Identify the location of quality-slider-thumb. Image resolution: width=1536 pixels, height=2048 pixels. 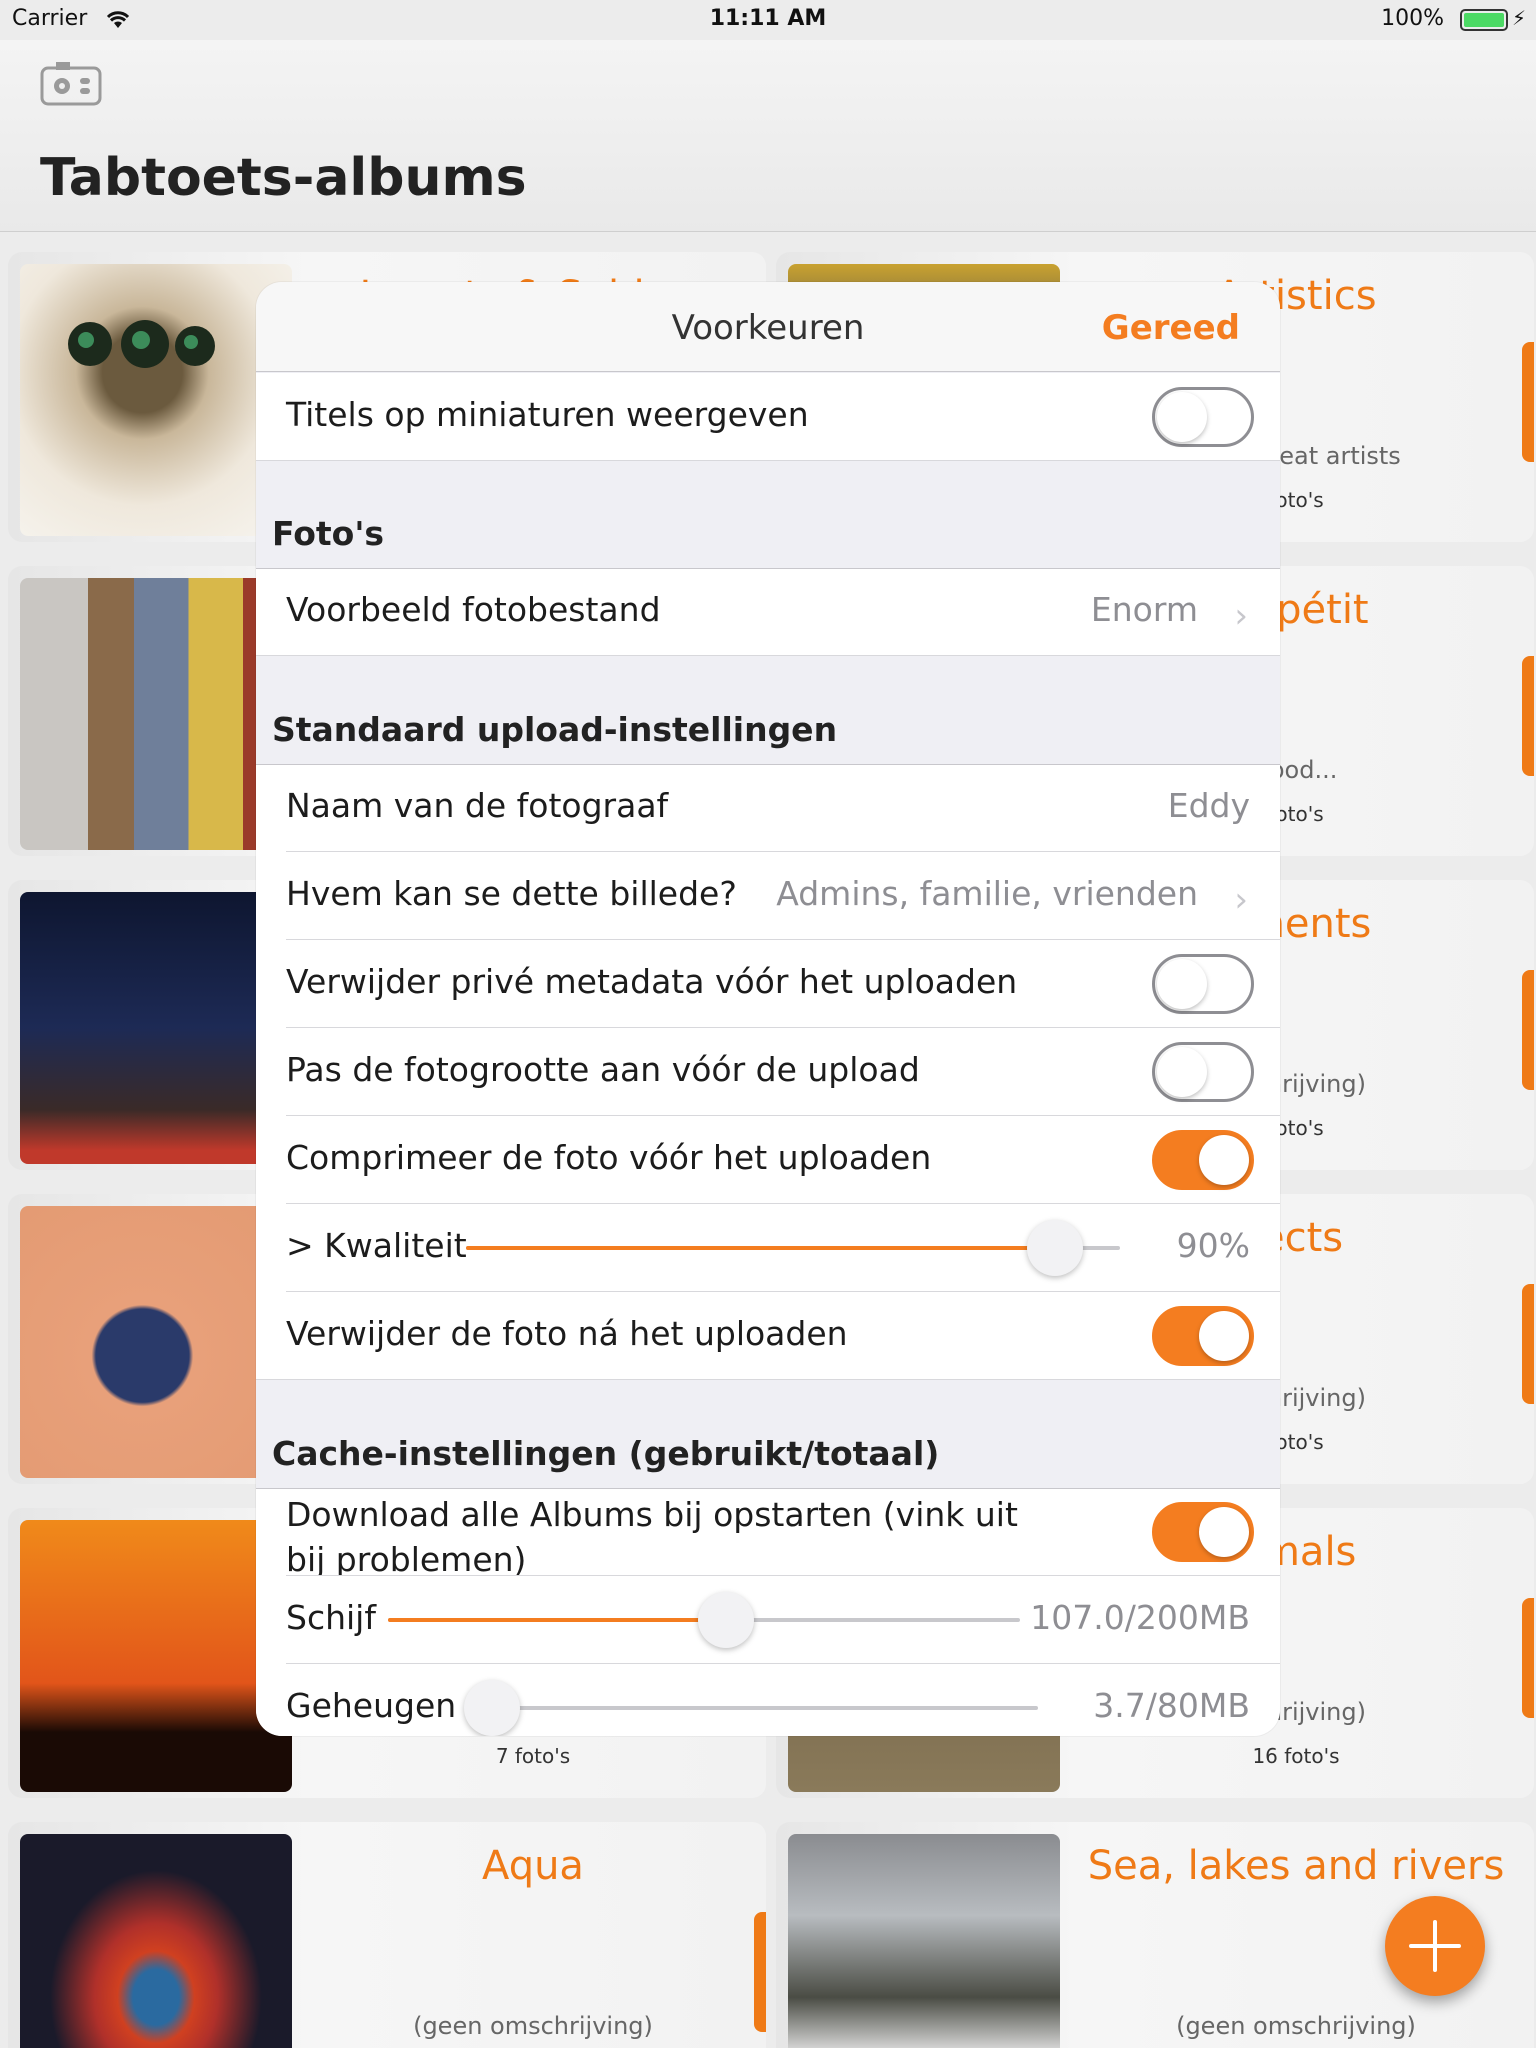
(1055, 1248).